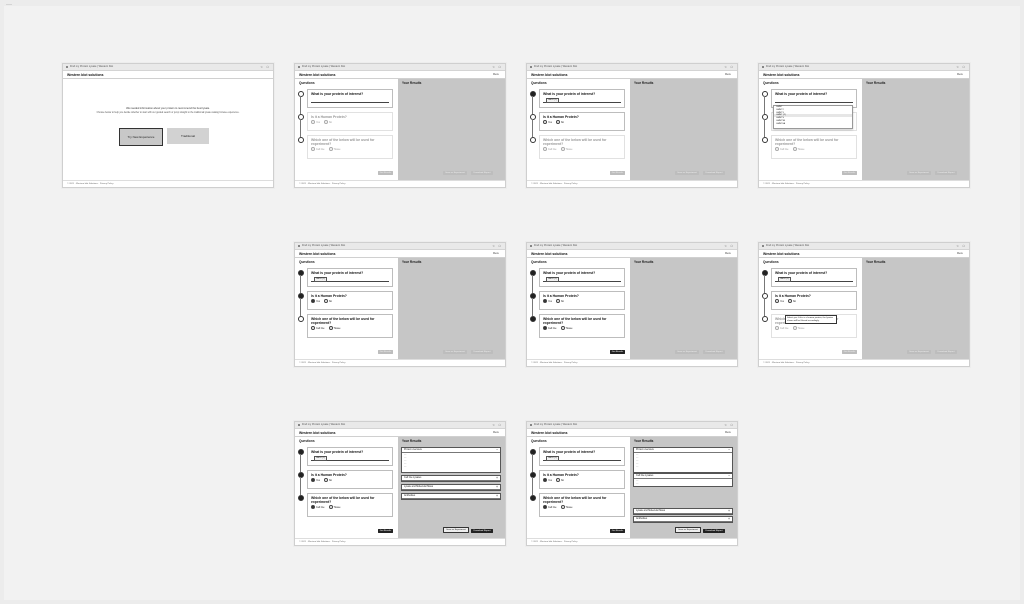 The width and height of the screenshot is (1024, 604). Describe the element at coordinates (683, 519) in the screenshot. I see `result-card-header: Antibodies` at that location.